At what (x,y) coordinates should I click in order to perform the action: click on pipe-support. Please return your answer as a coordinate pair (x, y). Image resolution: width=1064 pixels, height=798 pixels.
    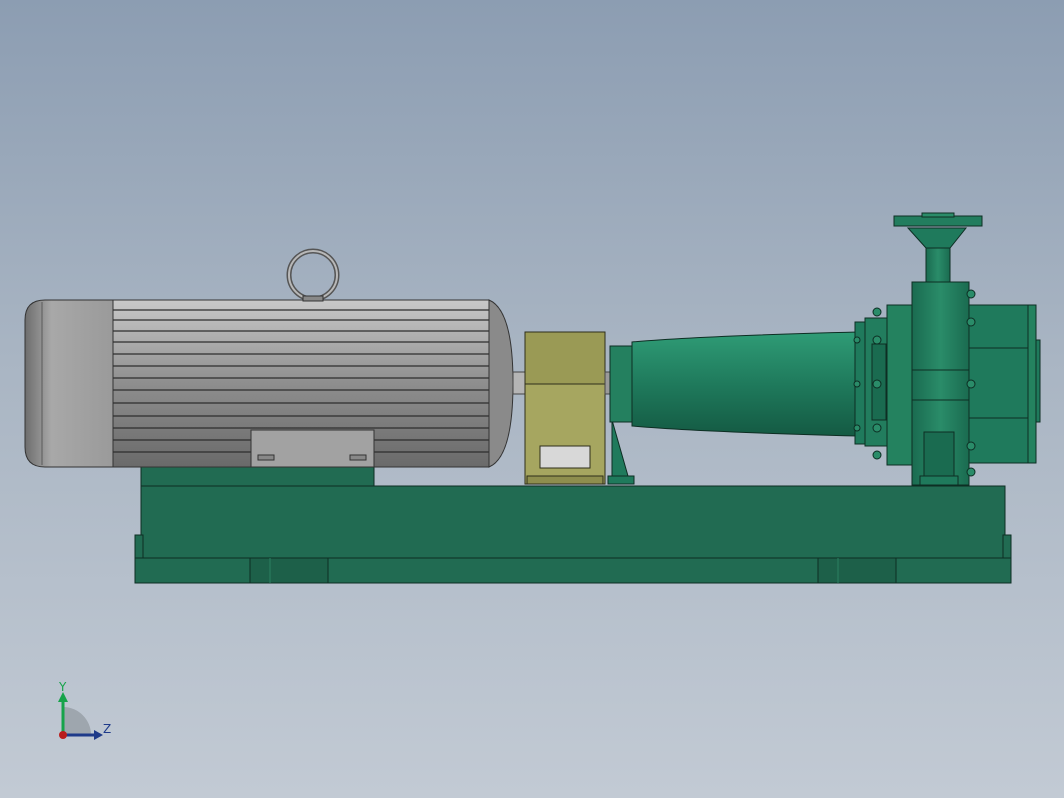
    Looking at the image, I should click on (621, 452).